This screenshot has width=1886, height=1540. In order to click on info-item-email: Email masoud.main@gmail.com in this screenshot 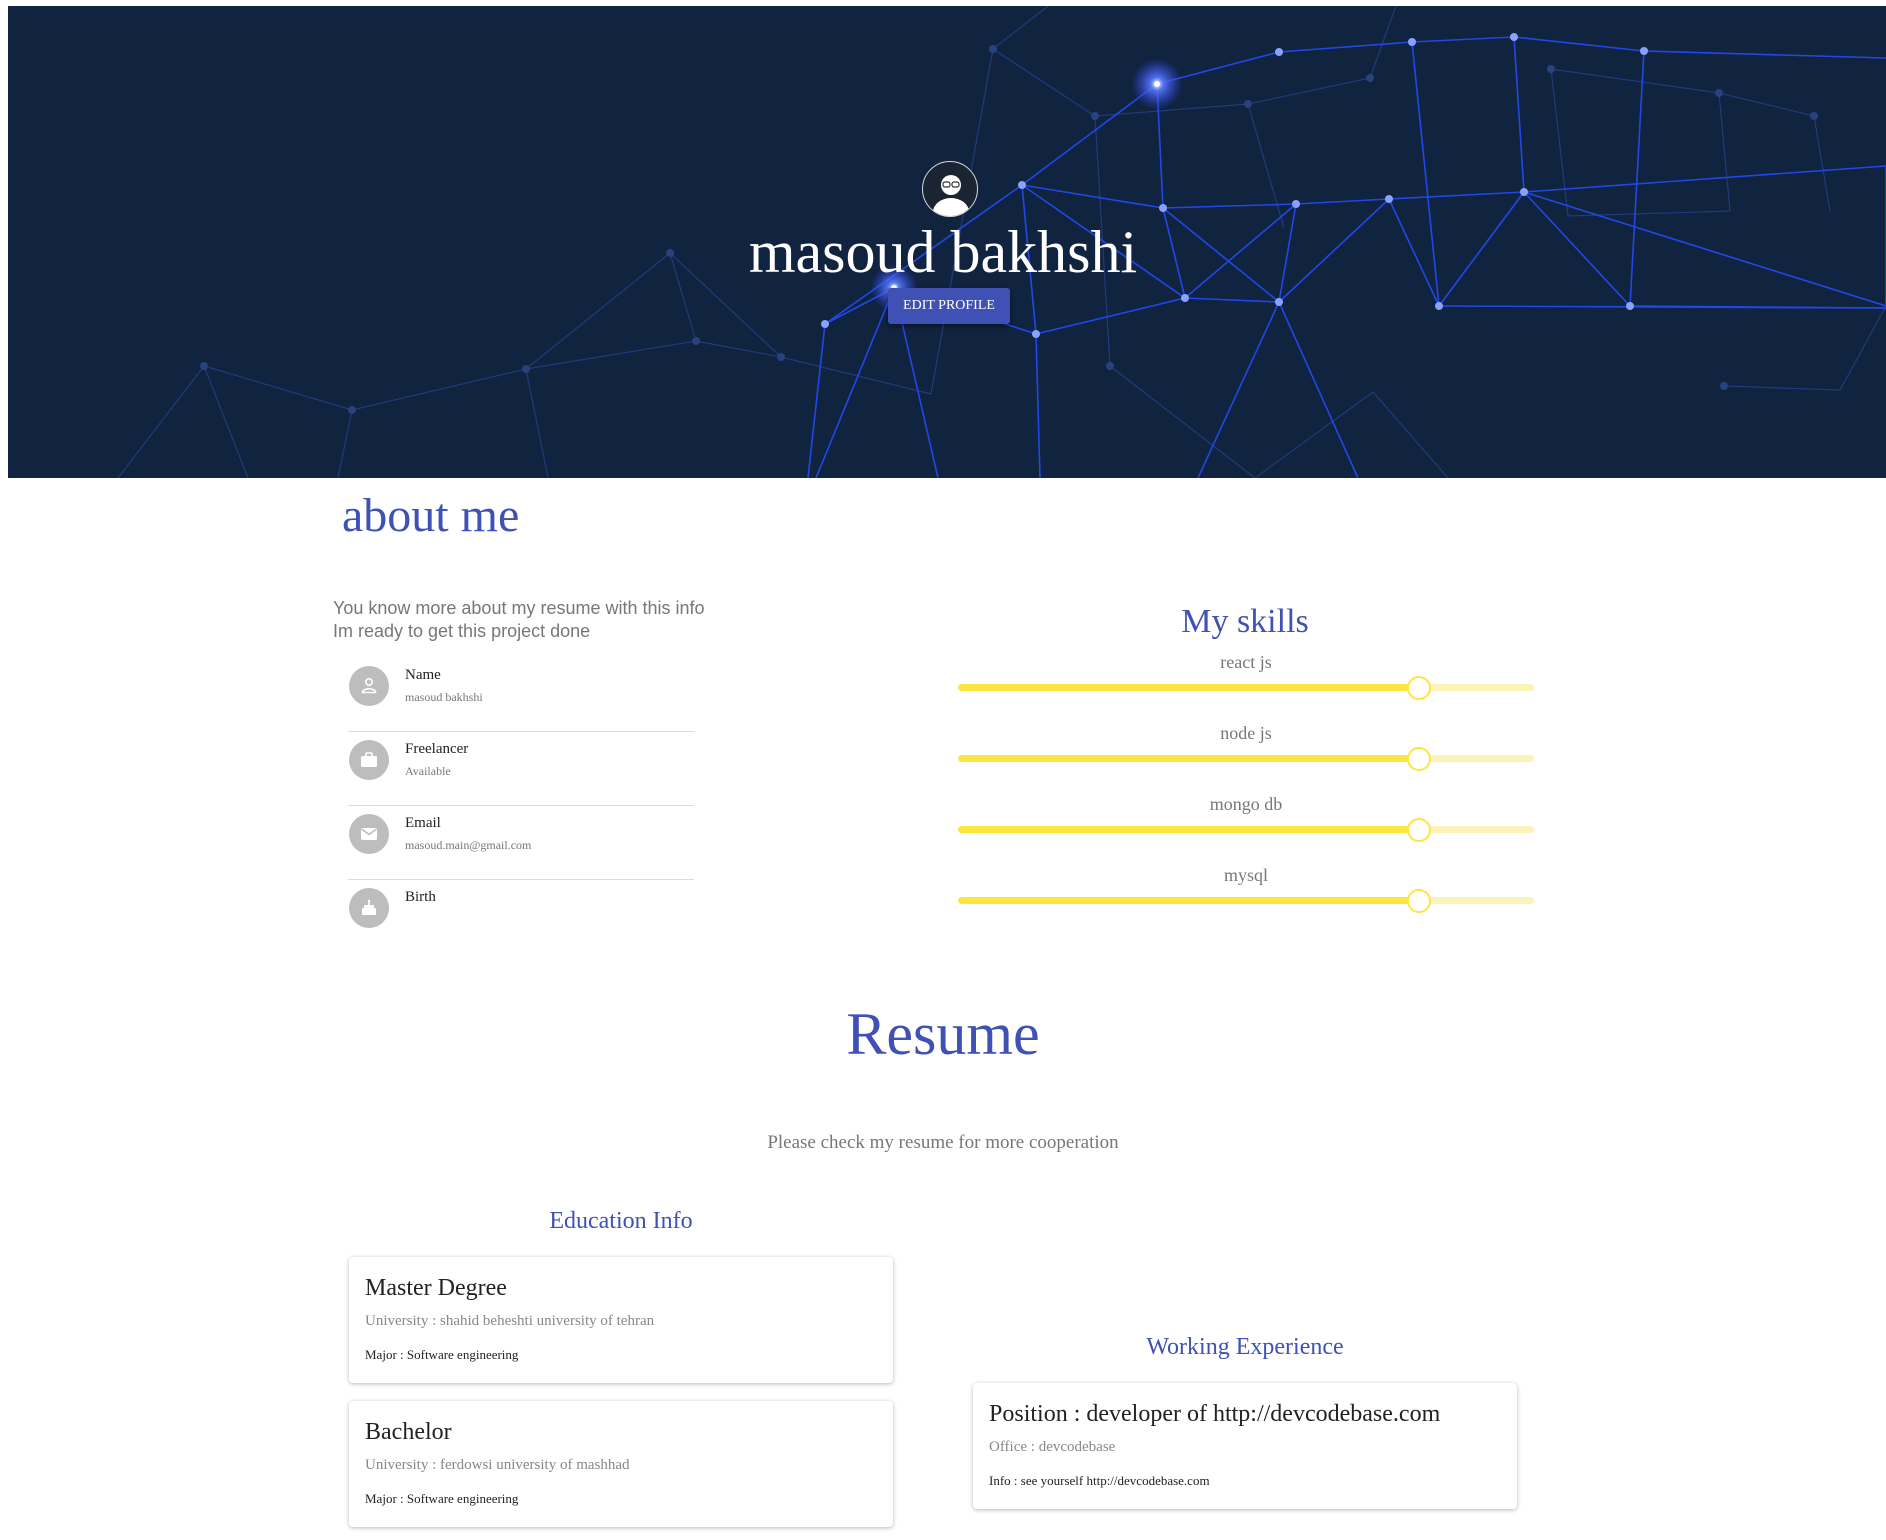, I will do `click(521, 843)`.